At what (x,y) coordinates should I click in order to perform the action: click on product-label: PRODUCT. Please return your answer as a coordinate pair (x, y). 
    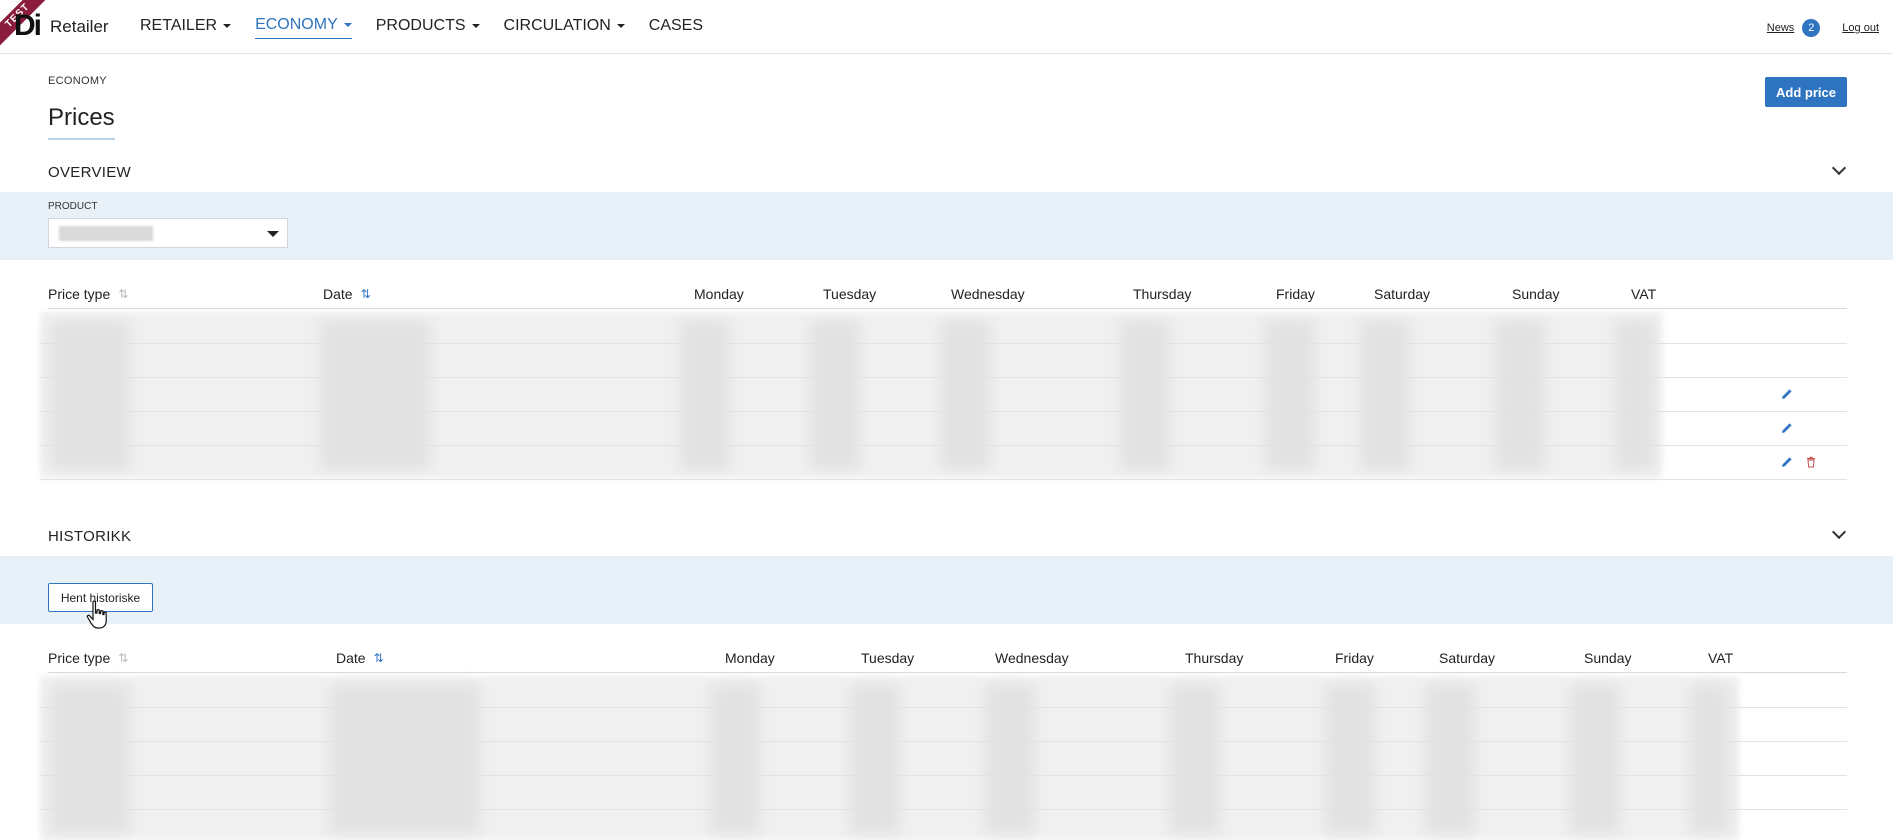
    Looking at the image, I should click on (73, 206).